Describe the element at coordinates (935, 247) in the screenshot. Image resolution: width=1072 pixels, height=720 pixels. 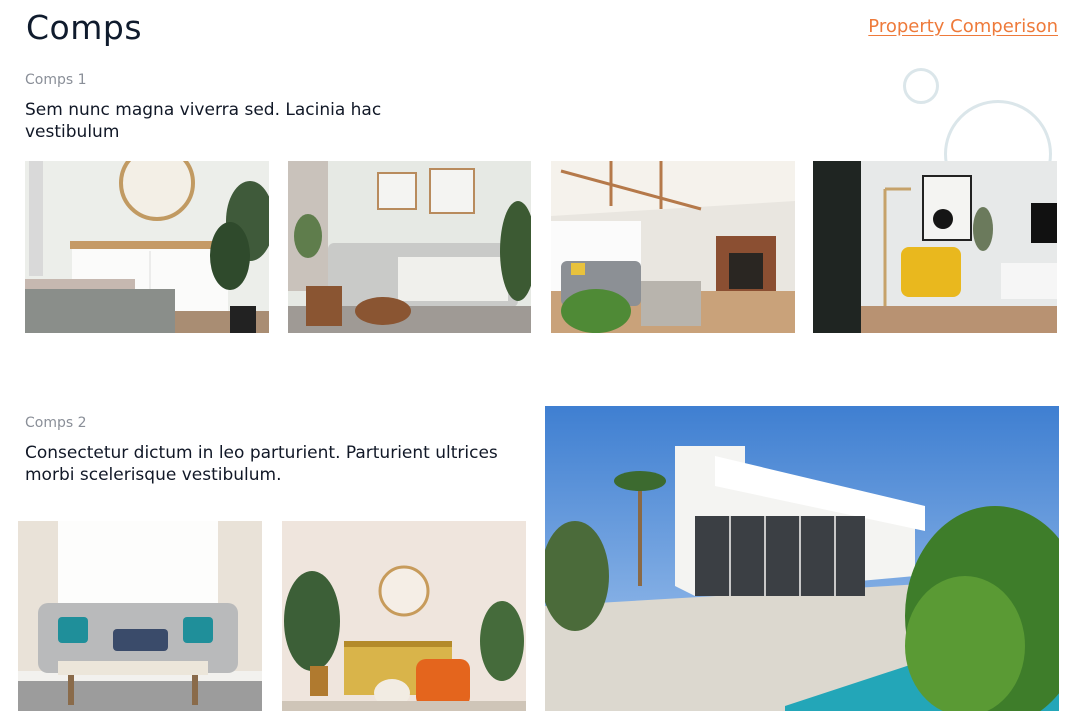
I see `comps-1-photo-yellow-chair` at that location.